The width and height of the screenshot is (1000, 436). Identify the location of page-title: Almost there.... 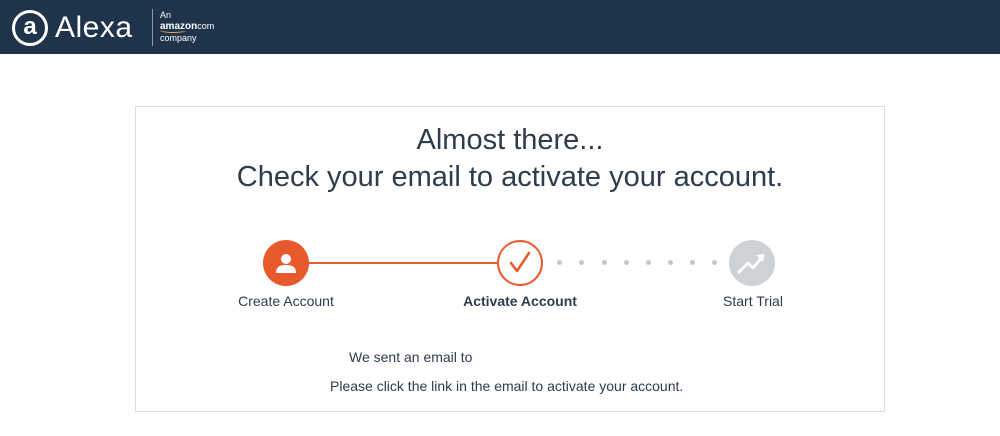
(510, 140).